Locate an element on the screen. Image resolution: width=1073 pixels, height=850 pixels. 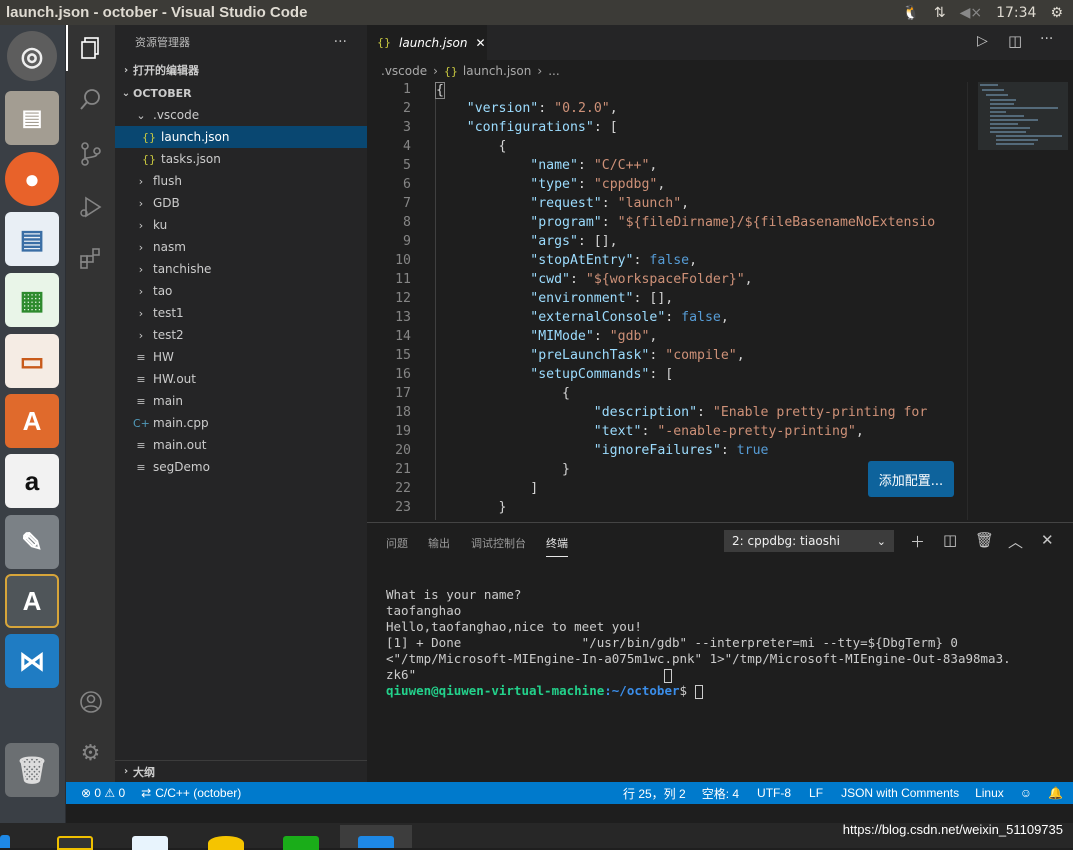
tree-item: ⌄ .vscode is located at coordinates (241, 115).